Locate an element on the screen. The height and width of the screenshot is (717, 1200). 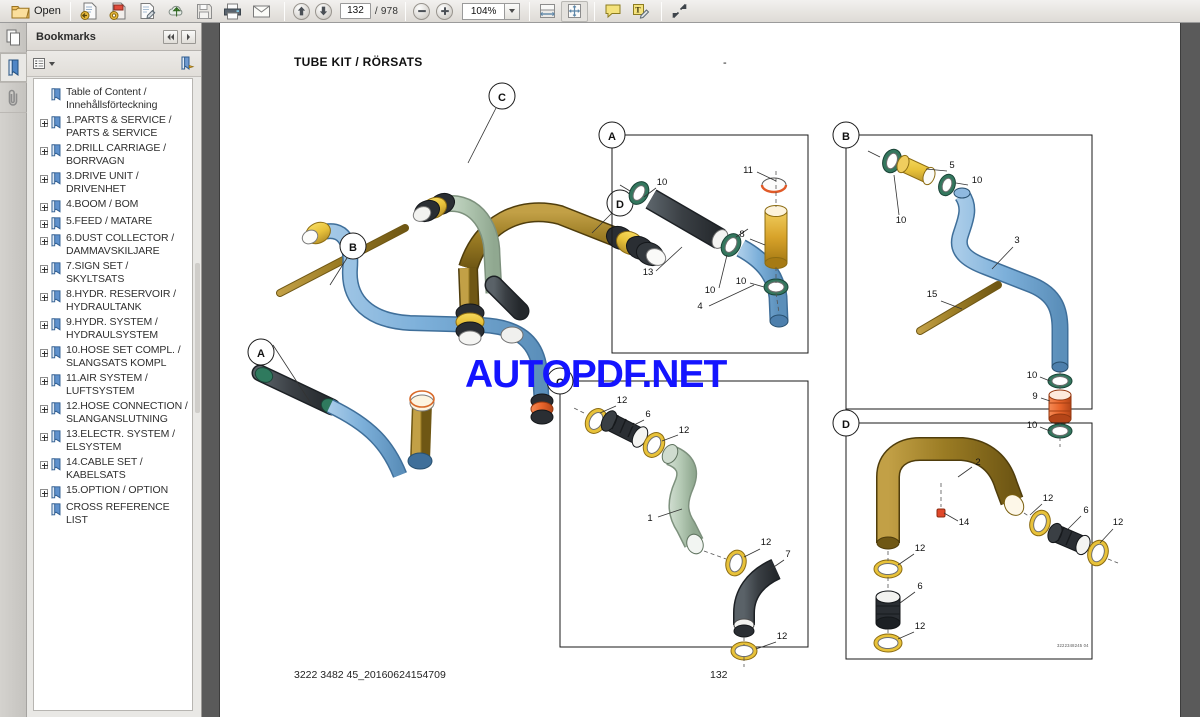
previous-page-button is located at coordinates (301, 11).